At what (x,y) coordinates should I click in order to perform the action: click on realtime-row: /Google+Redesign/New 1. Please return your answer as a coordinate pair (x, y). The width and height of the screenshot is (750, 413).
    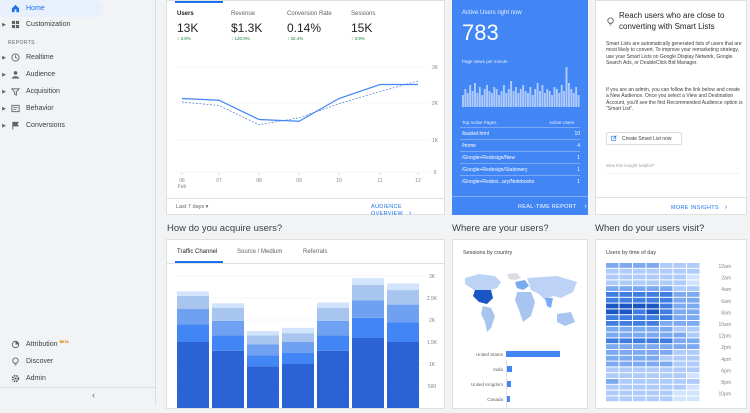
    Looking at the image, I should click on (520, 157).